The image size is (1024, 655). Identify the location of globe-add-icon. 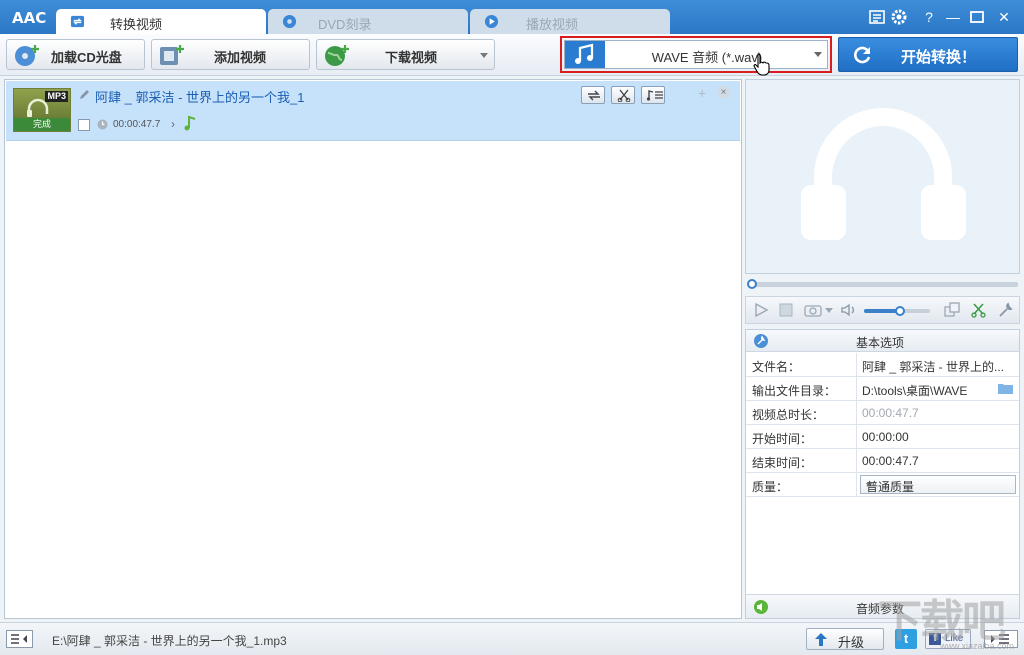
(337, 55).